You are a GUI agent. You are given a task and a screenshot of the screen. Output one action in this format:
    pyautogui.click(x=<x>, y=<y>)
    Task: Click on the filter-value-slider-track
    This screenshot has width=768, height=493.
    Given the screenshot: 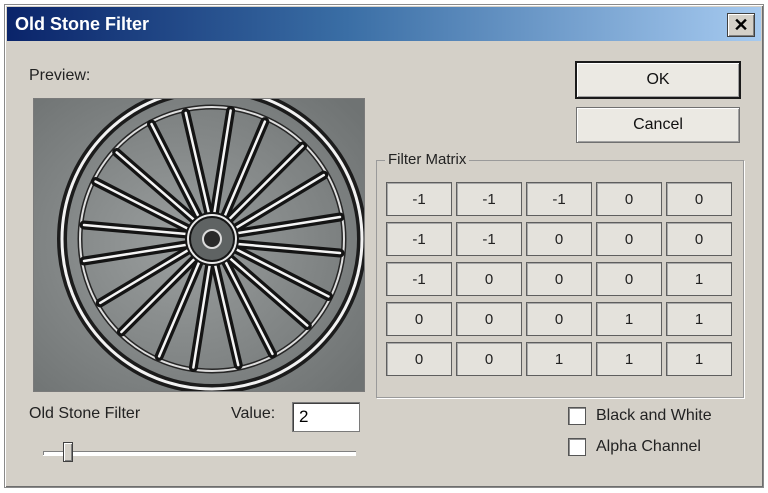 What is the action you would take?
    pyautogui.click(x=199, y=453)
    